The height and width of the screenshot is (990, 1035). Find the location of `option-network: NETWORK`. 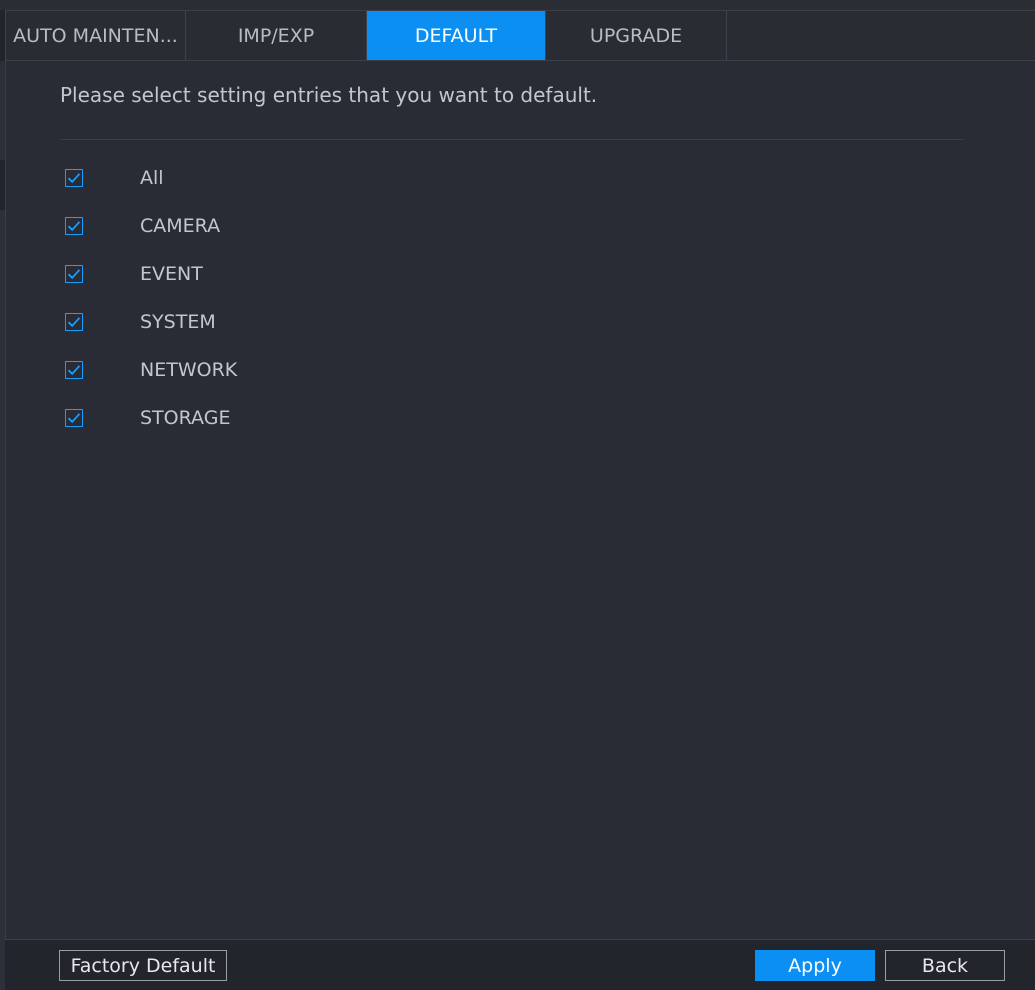

option-network: NETWORK is located at coordinates (151, 370).